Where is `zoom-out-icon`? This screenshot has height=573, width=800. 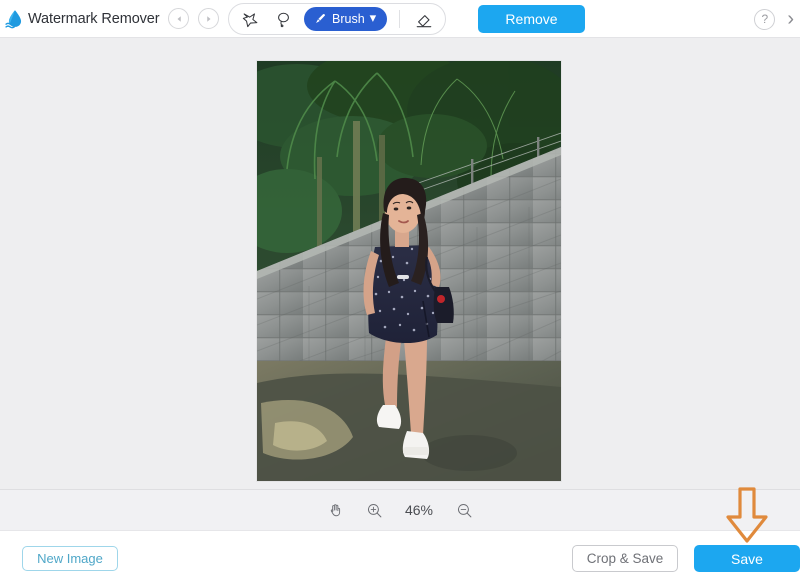
zoom-out-icon is located at coordinates (464, 510).